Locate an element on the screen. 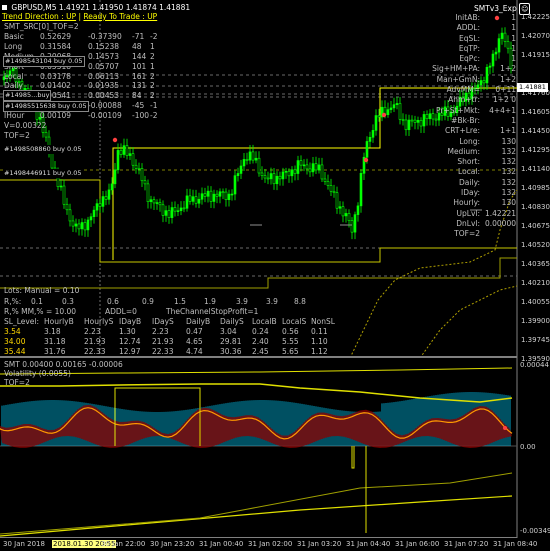 The image size is (550, 551). sl-cell: HourlyB is located at coordinates (59, 321).